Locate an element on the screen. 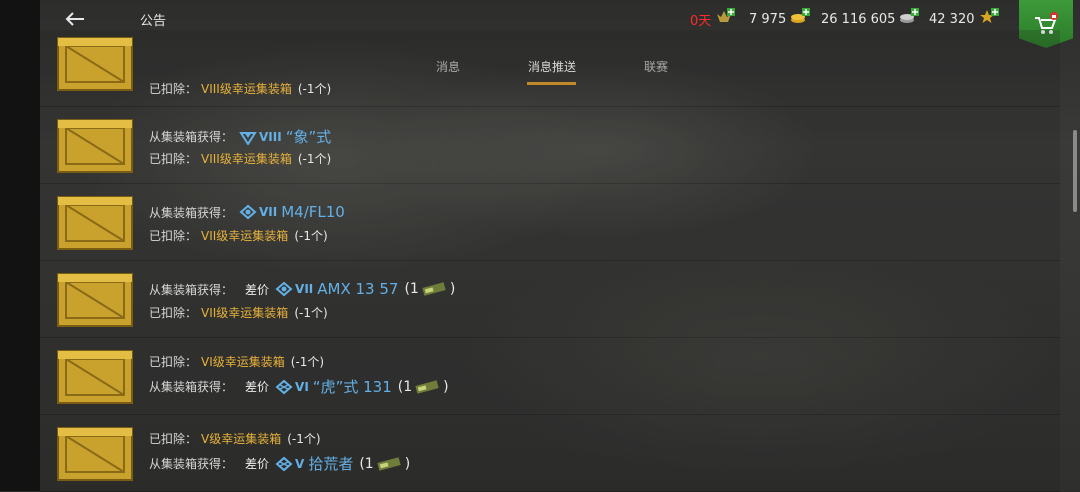  obtained-line: 从集装箱获得： VIII “象”式 is located at coordinates (240, 136).